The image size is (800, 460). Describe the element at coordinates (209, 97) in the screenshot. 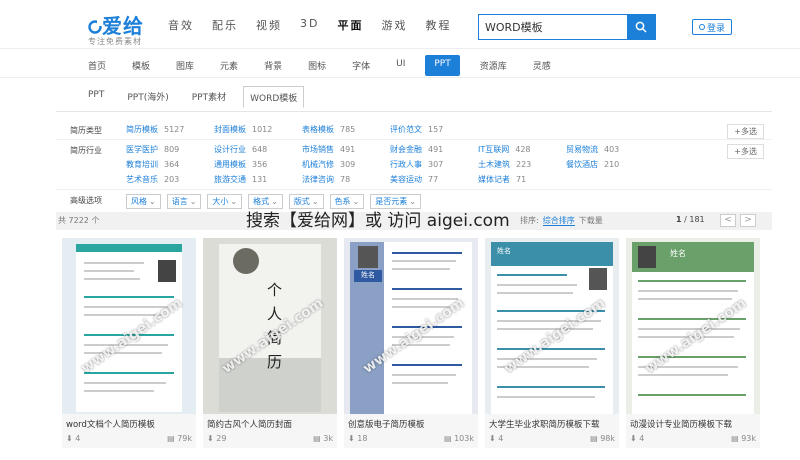

I see `tab: PPT素材` at that location.